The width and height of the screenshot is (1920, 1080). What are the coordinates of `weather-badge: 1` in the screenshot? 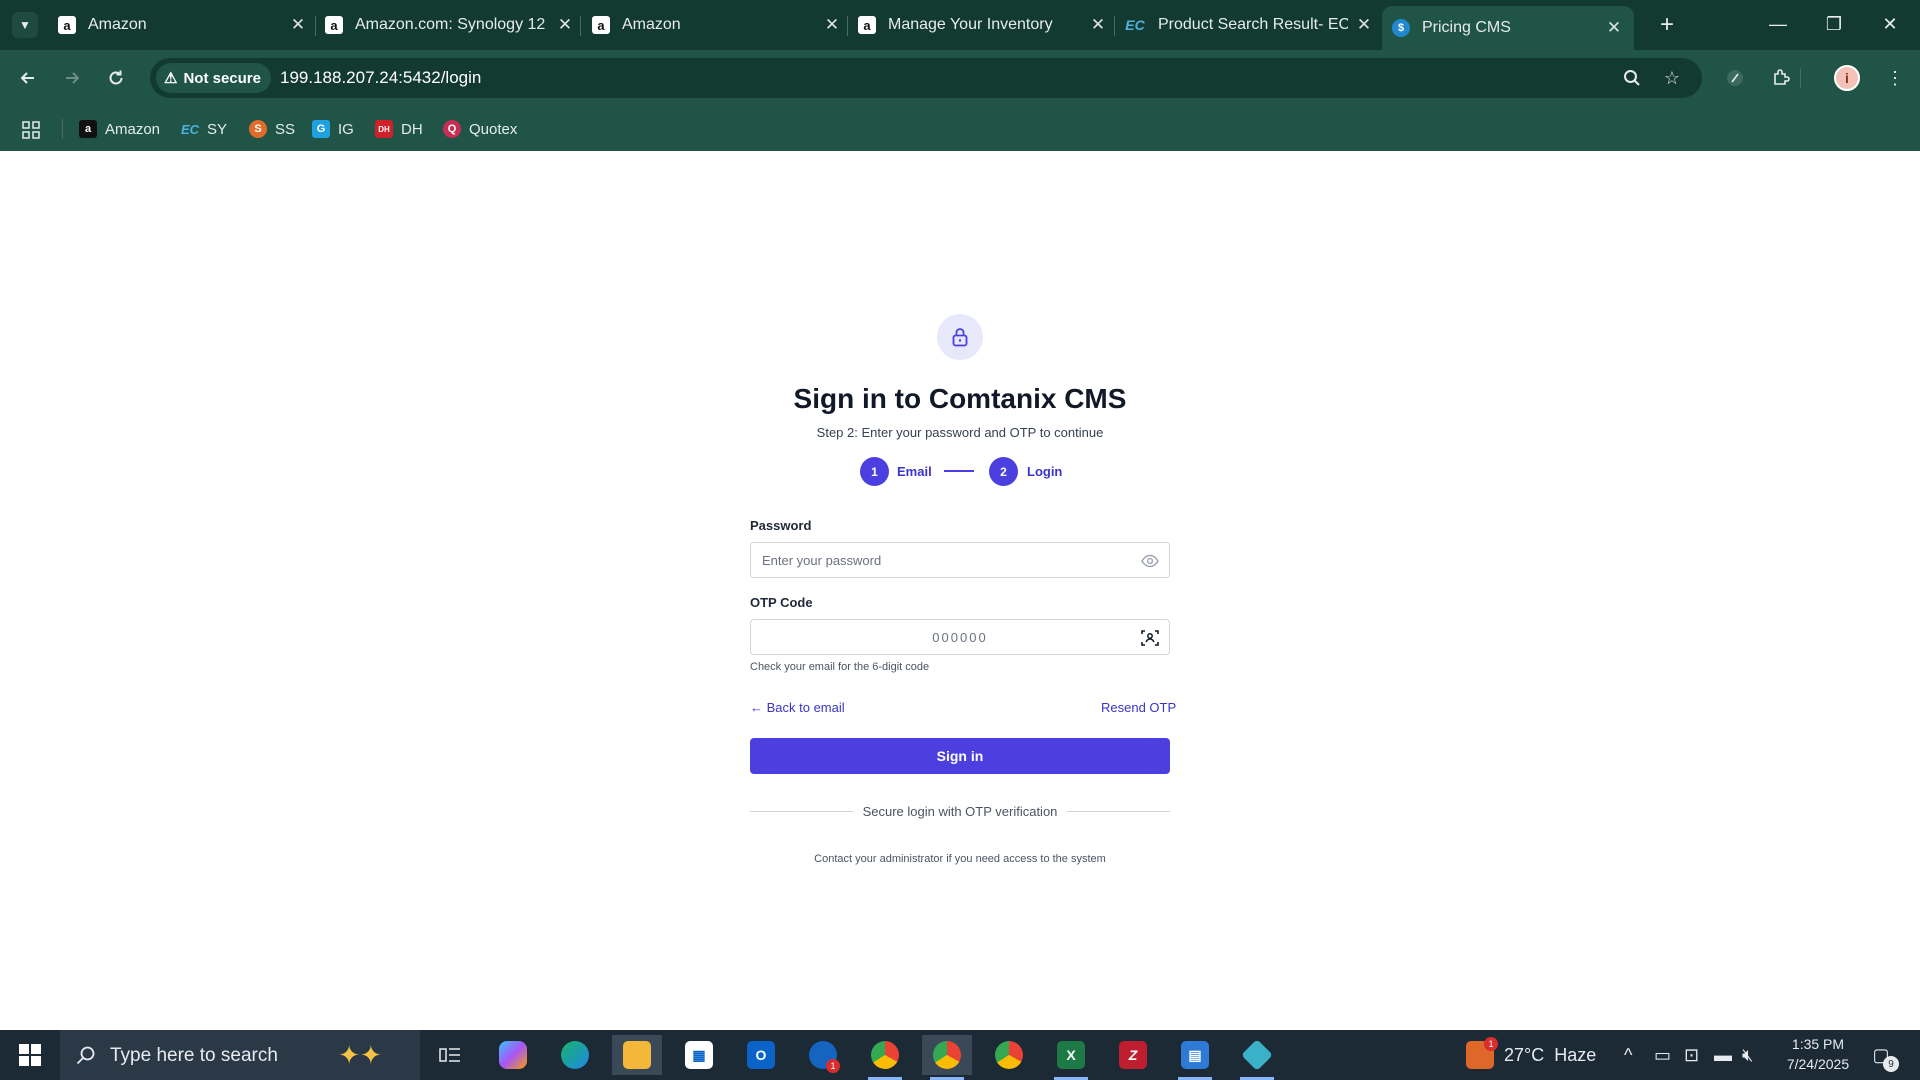 It's located at (1491, 1044).